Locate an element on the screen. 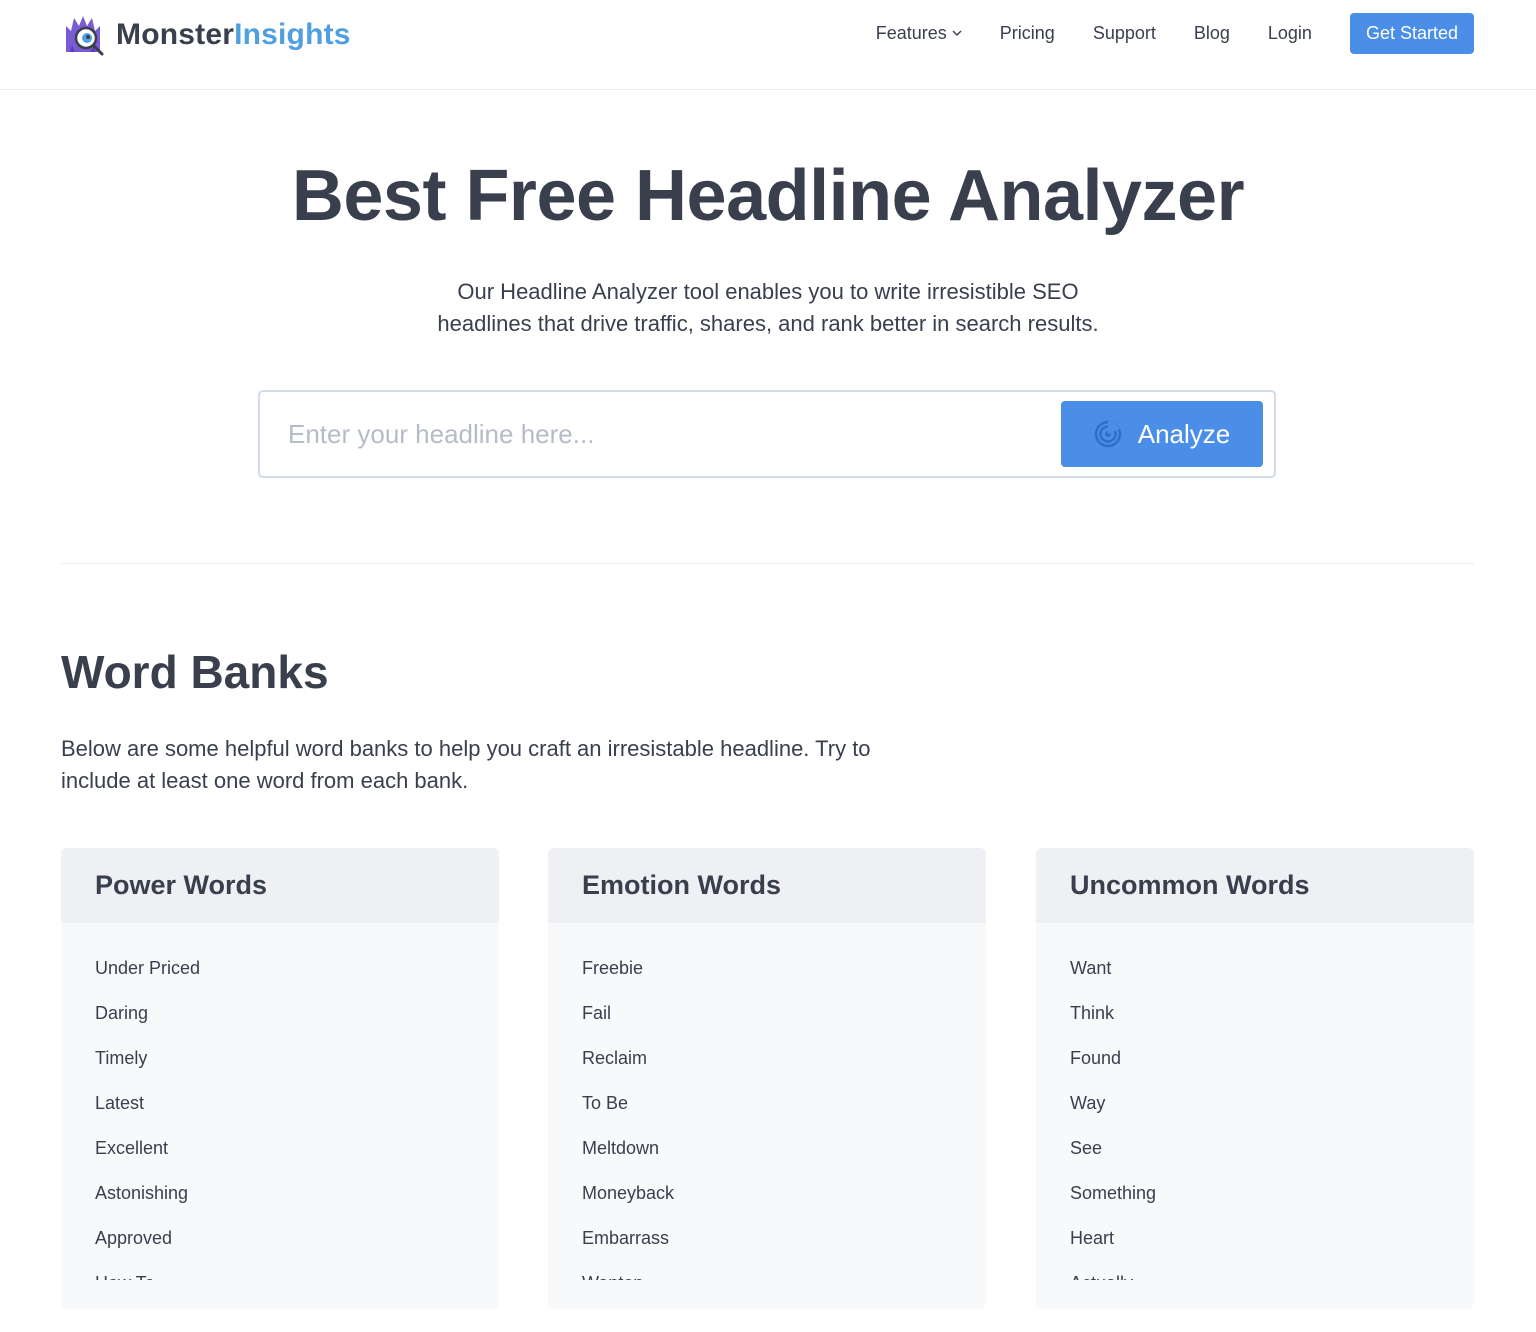  list-item: Astonishing is located at coordinates (142, 1193).